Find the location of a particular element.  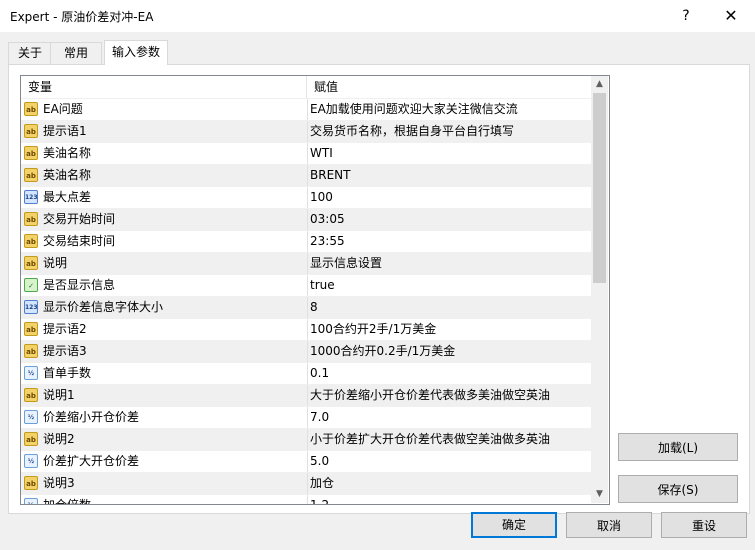

table-row: ab 提示语1 交易货币名称，根据自身平台自行填写 is located at coordinates (306, 131).